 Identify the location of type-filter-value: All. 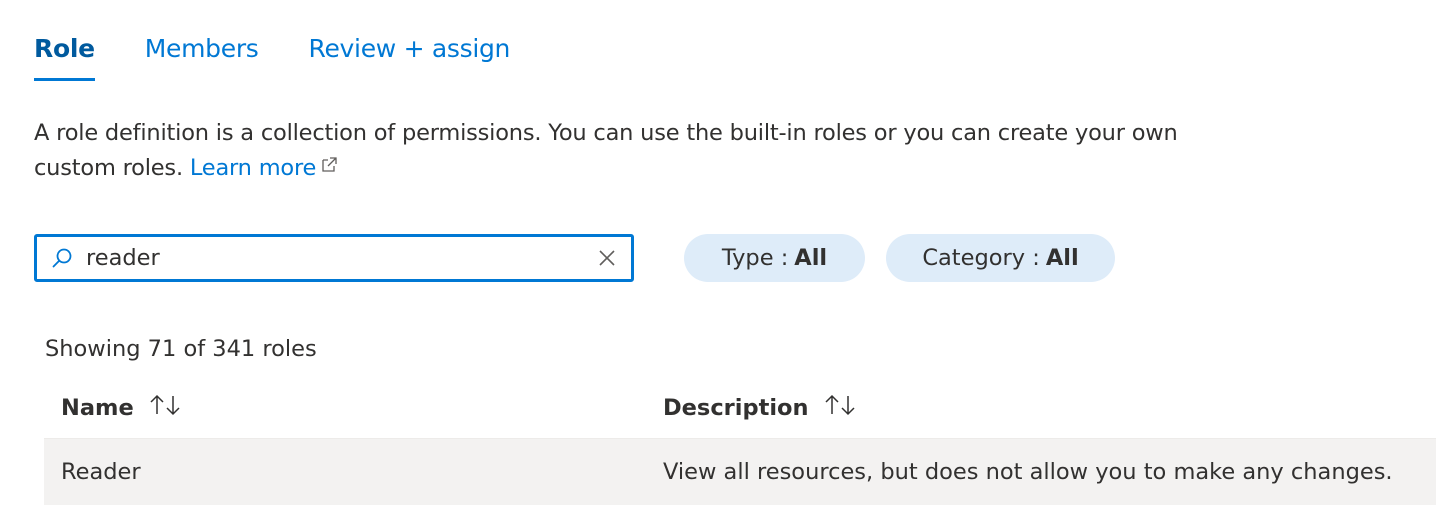
(811, 258).